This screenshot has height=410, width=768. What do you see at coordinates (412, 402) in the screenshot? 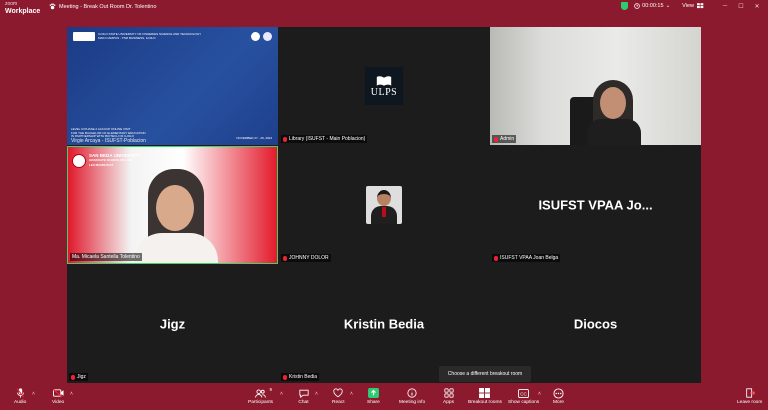
I see `meeting-info-label: Meeting info` at bounding box center [412, 402].